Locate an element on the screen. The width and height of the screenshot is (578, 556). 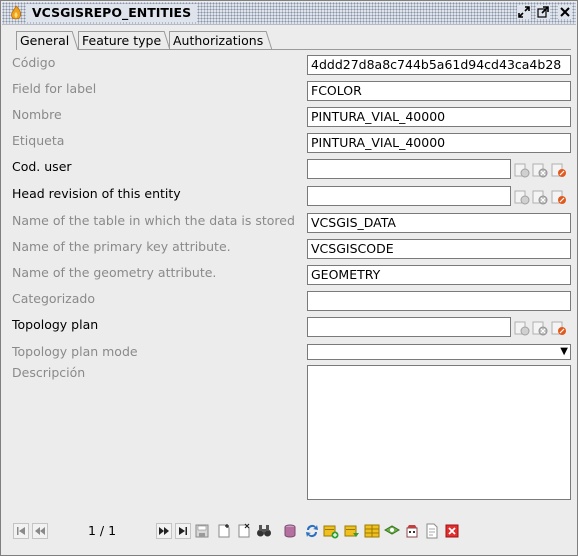
previous-record-icon is located at coordinates (40, 531).